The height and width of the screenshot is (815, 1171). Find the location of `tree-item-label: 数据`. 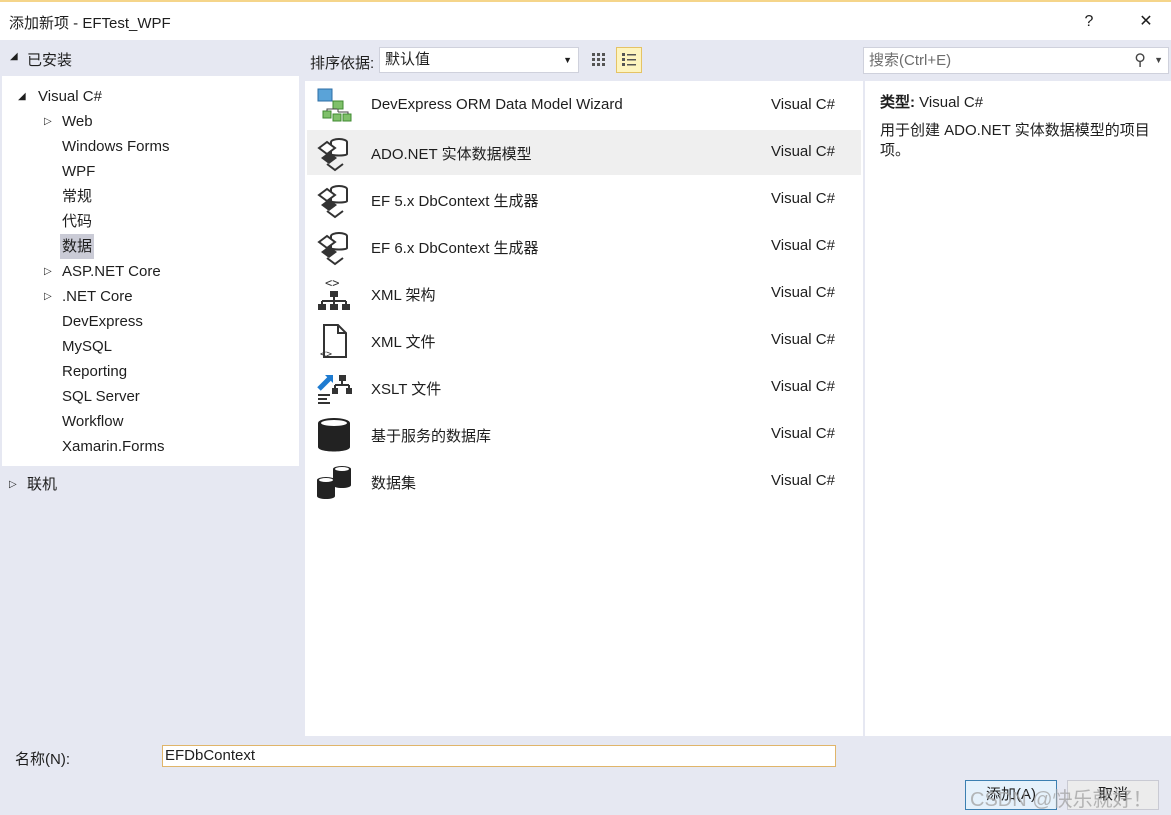

tree-item-label: 数据 is located at coordinates (77, 246).